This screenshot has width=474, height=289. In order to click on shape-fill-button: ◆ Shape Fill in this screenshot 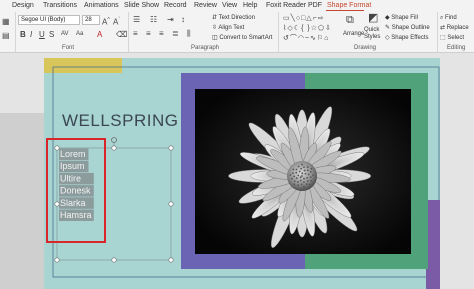, I will do `click(401, 18)`.